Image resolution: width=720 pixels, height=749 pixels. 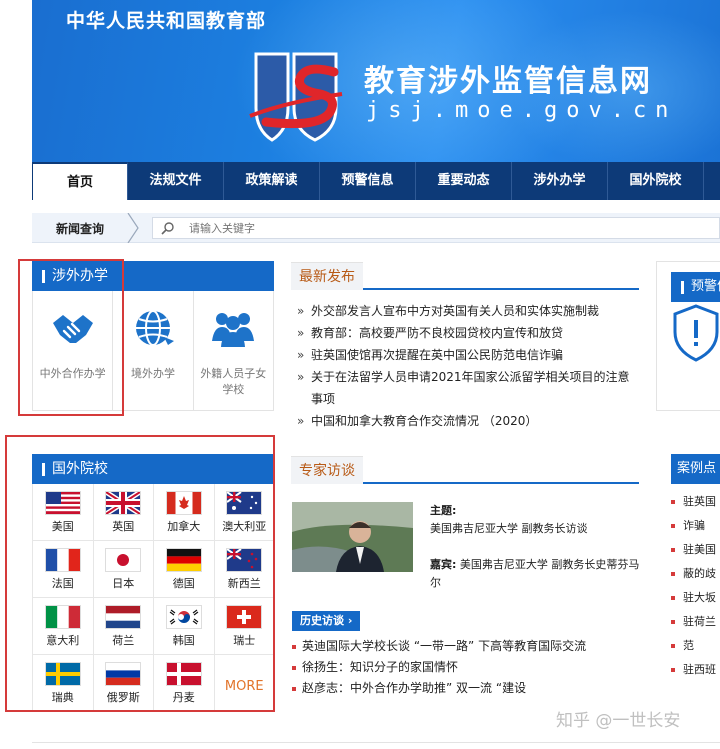 What do you see at coordinates (695, 646) in the screenshot?
I see `case-item: 范` at bounding box center [695, 646].